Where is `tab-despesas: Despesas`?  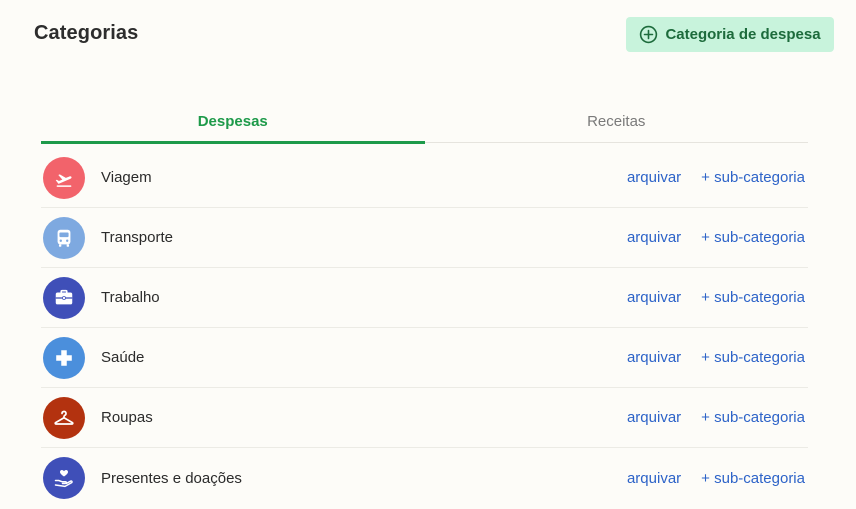 tab-despesas: Despesas is located at coordinates (233, 124).